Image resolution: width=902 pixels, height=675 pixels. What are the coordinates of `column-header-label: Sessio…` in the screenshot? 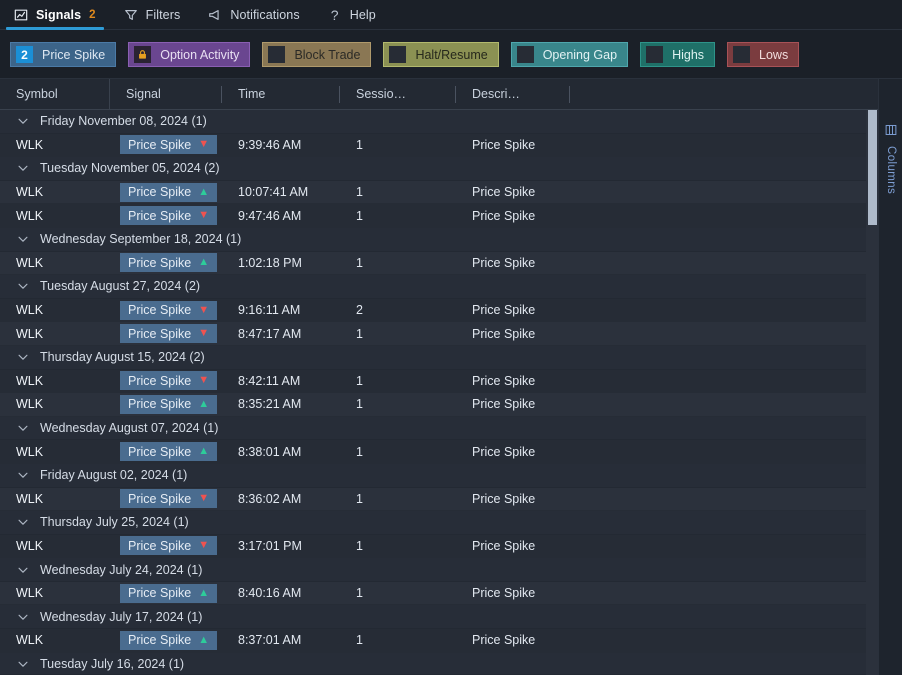 It's located at (381, 94).